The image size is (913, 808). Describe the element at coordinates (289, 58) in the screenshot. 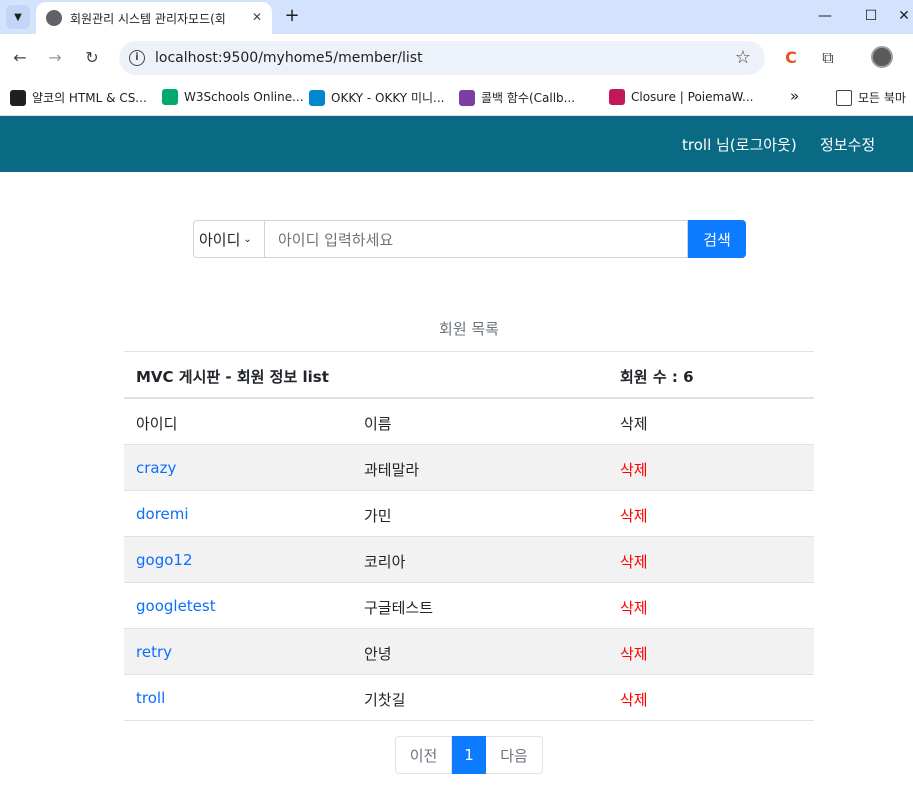

I see `url-text: localhost:9500/myhome5/member/list` at that location.